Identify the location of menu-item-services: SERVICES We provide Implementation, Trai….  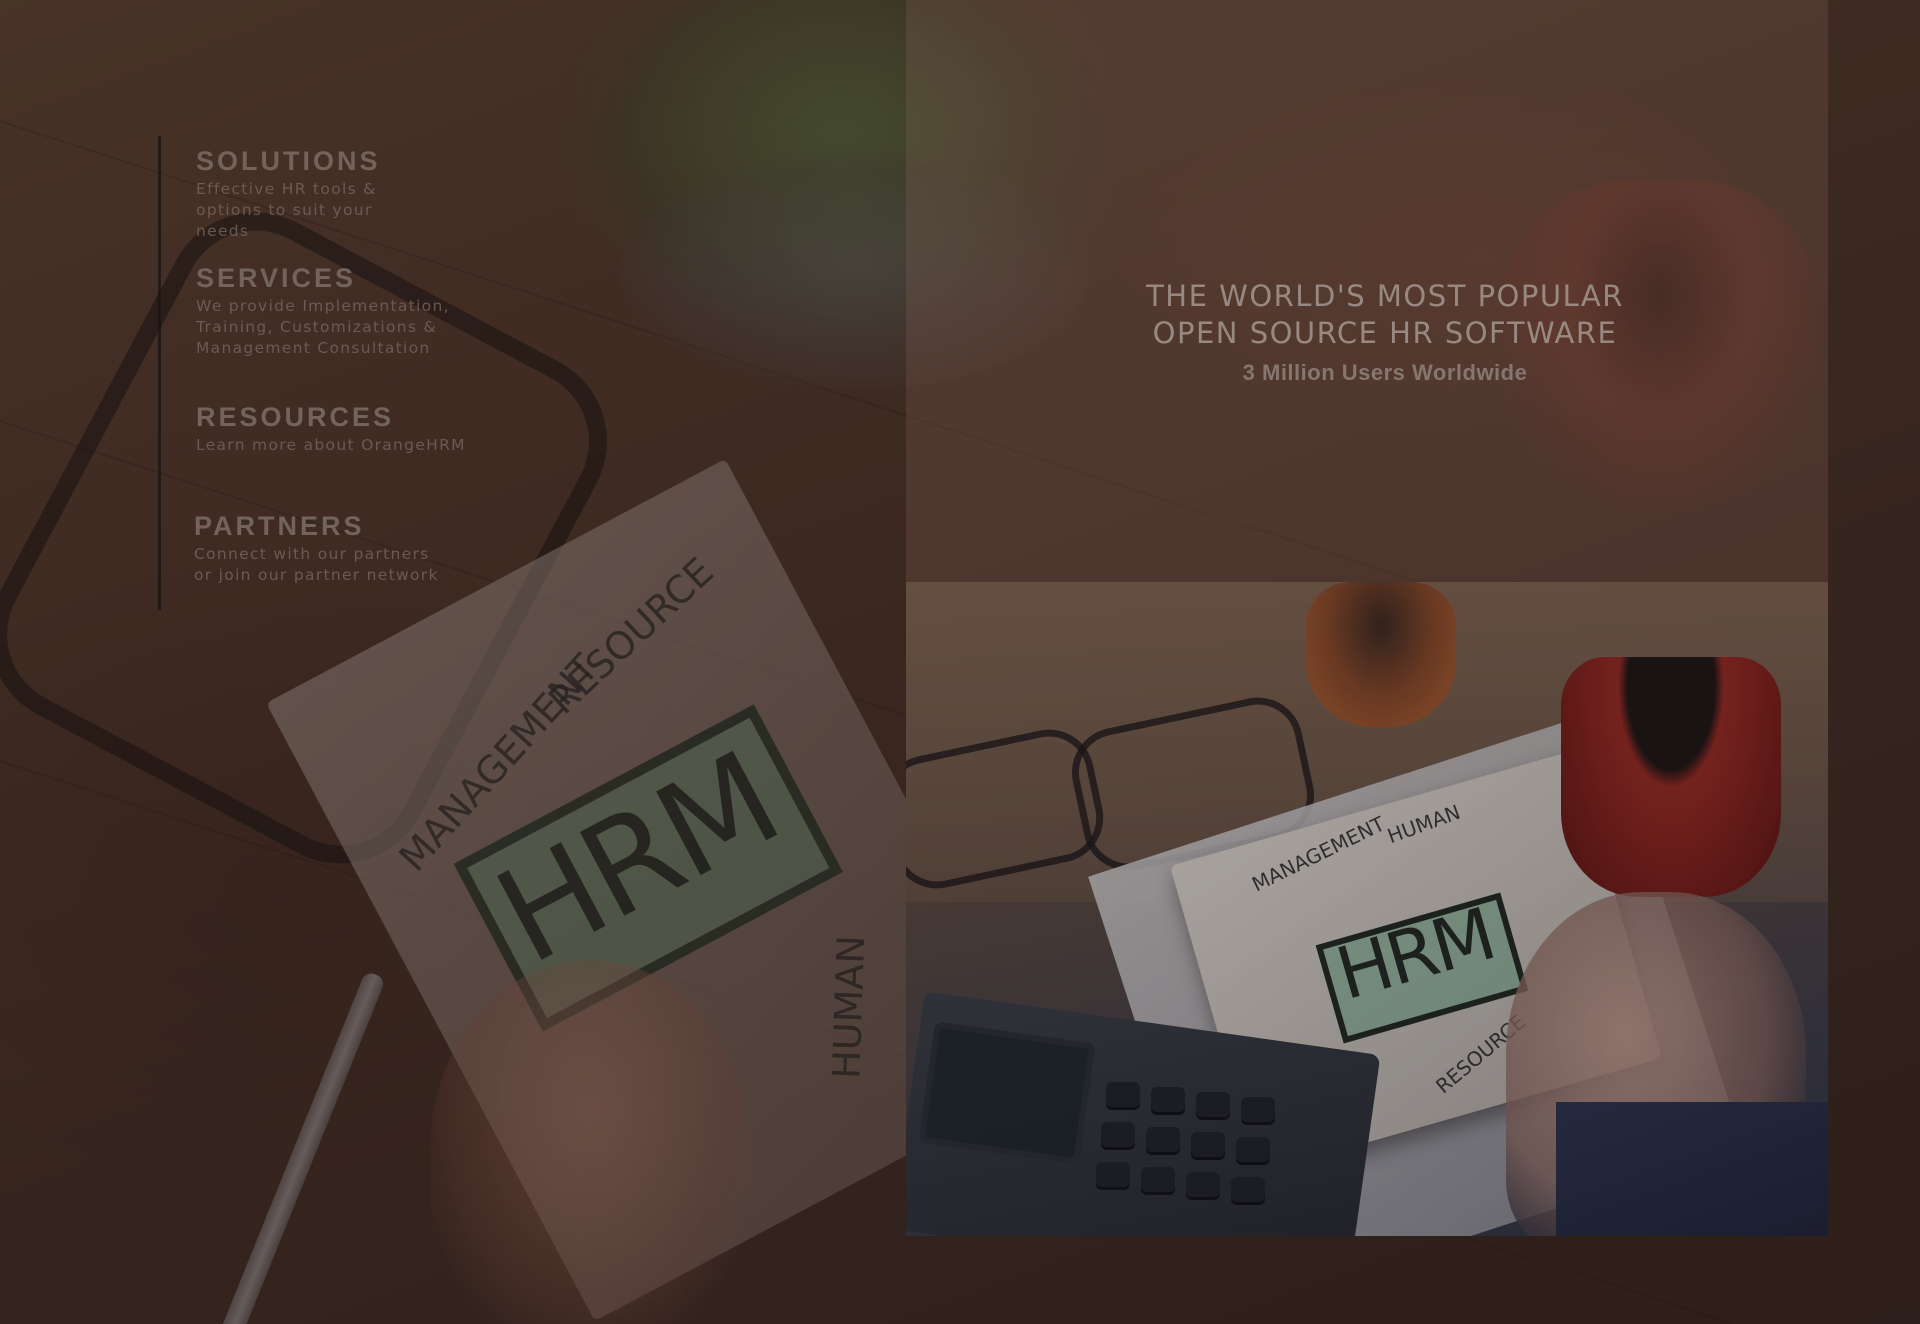
(346, 310).